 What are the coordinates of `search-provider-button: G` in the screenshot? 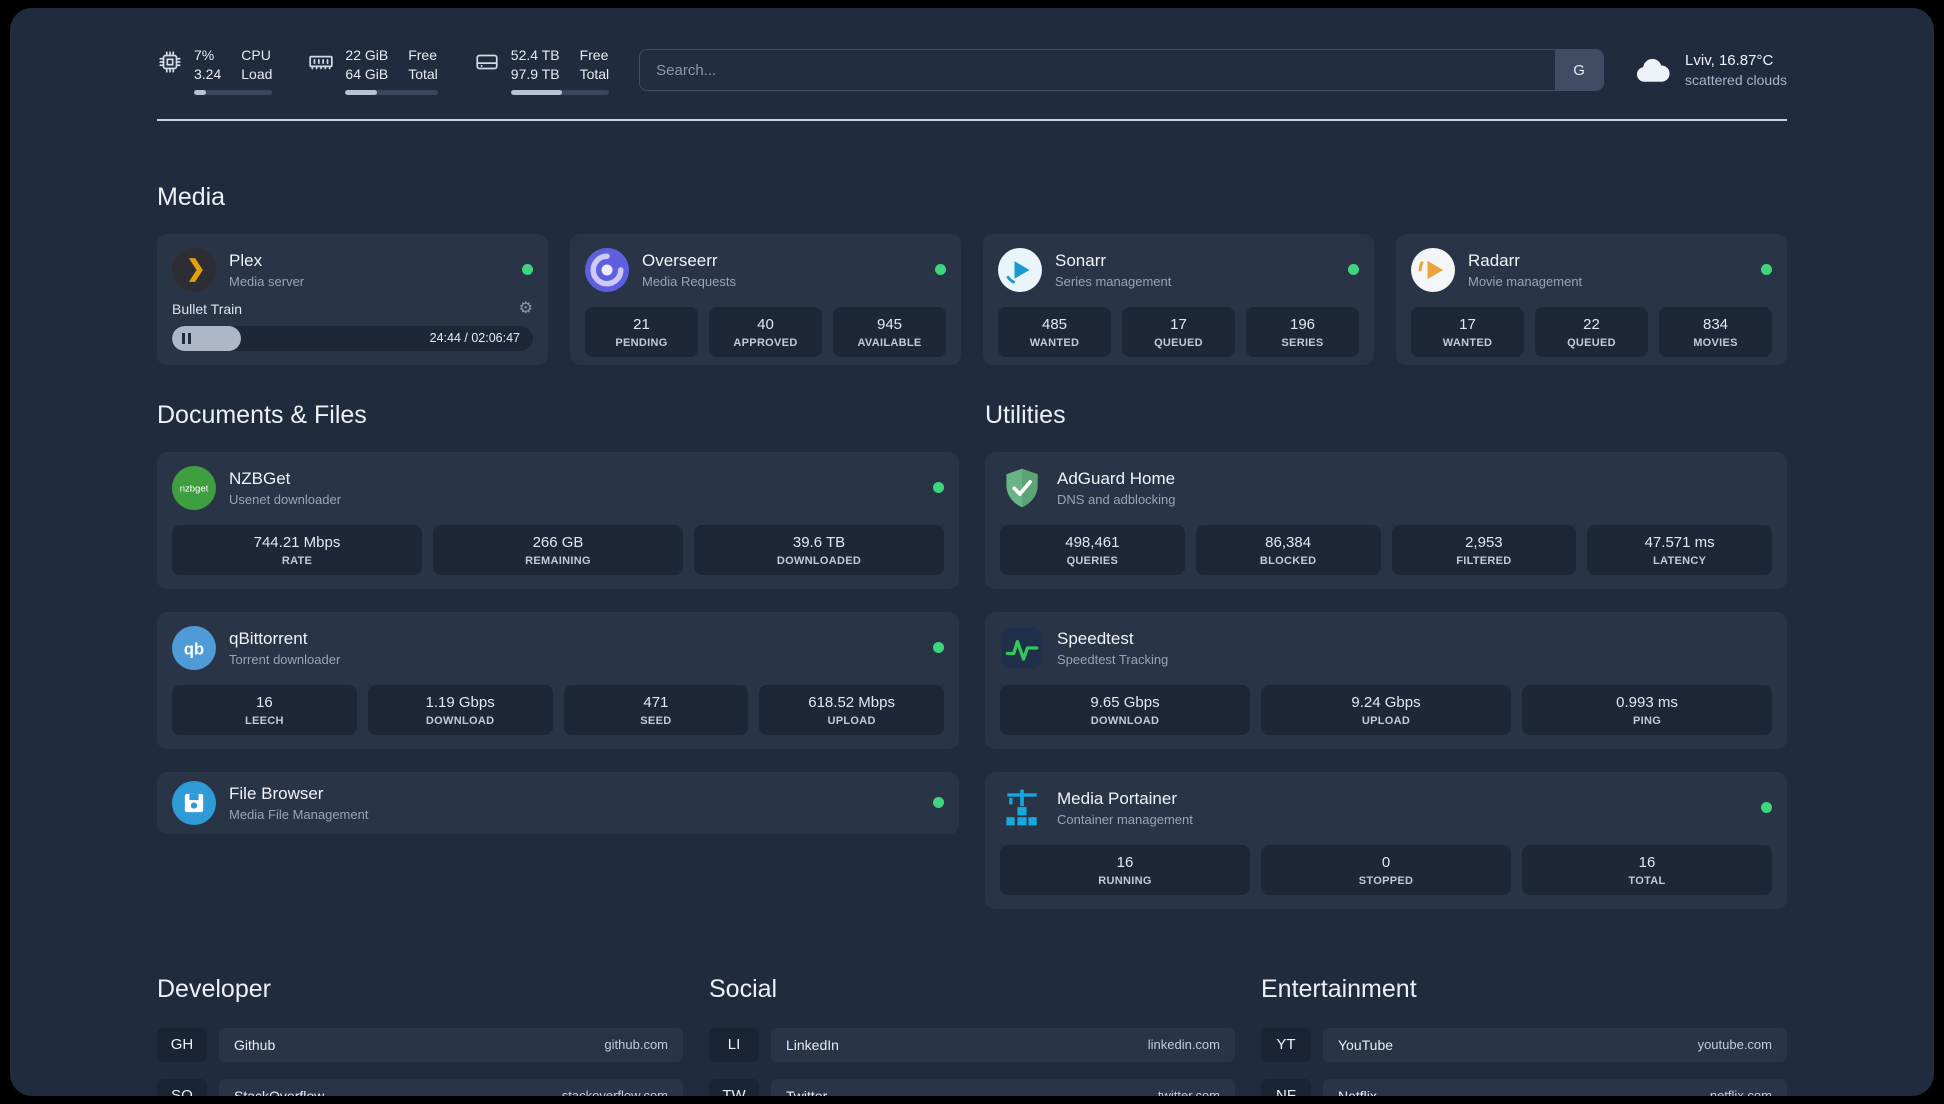 It's located at (1579, 70).